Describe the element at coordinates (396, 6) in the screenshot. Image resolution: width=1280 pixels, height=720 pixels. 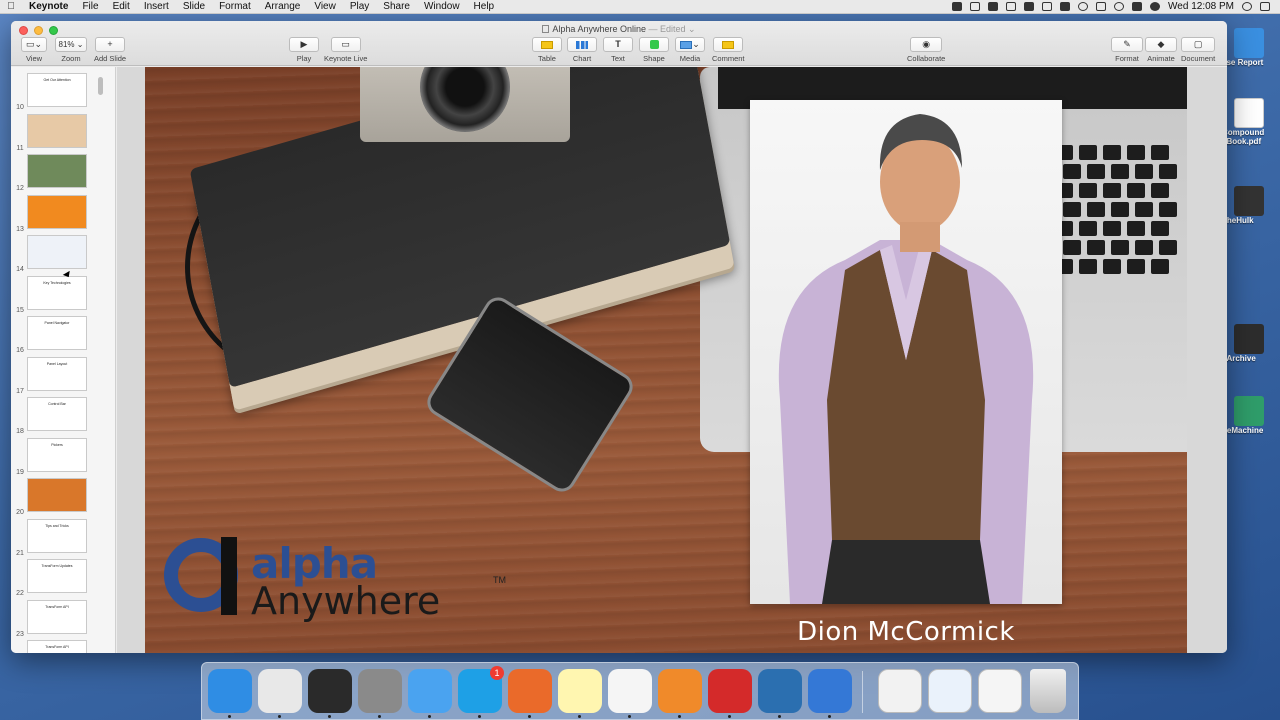
I see `menu-share: Share` at that location.